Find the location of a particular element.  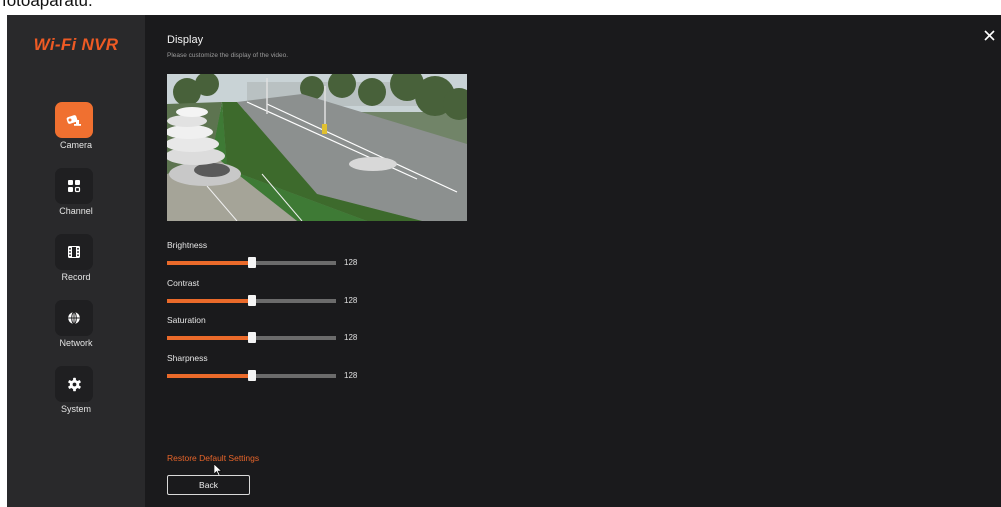

sidebar-item-label: Record is located at coordinates (76, 277).